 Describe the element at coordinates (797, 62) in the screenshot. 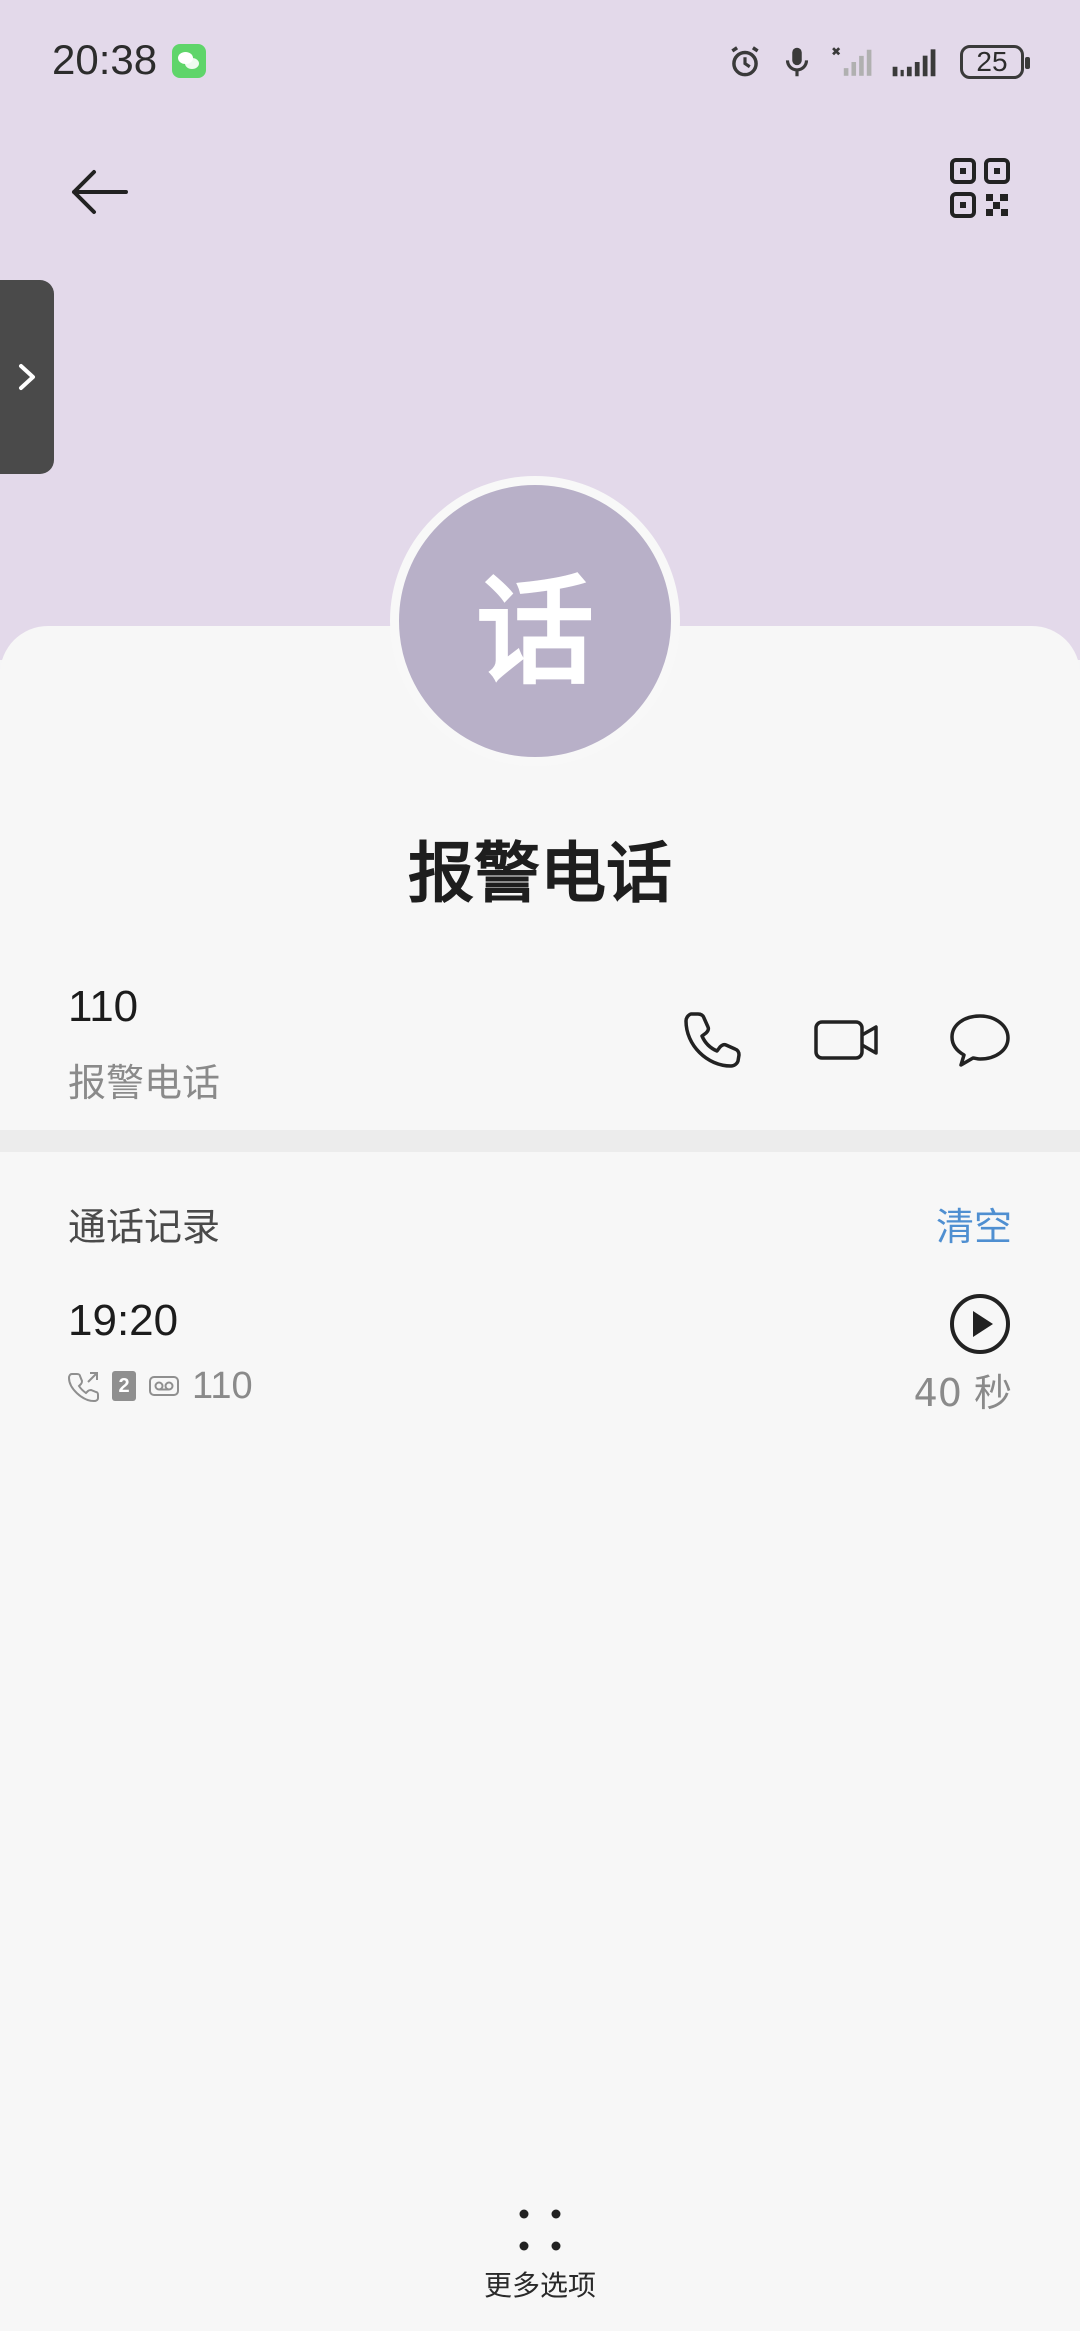

I see `microphone-icon` at that location.